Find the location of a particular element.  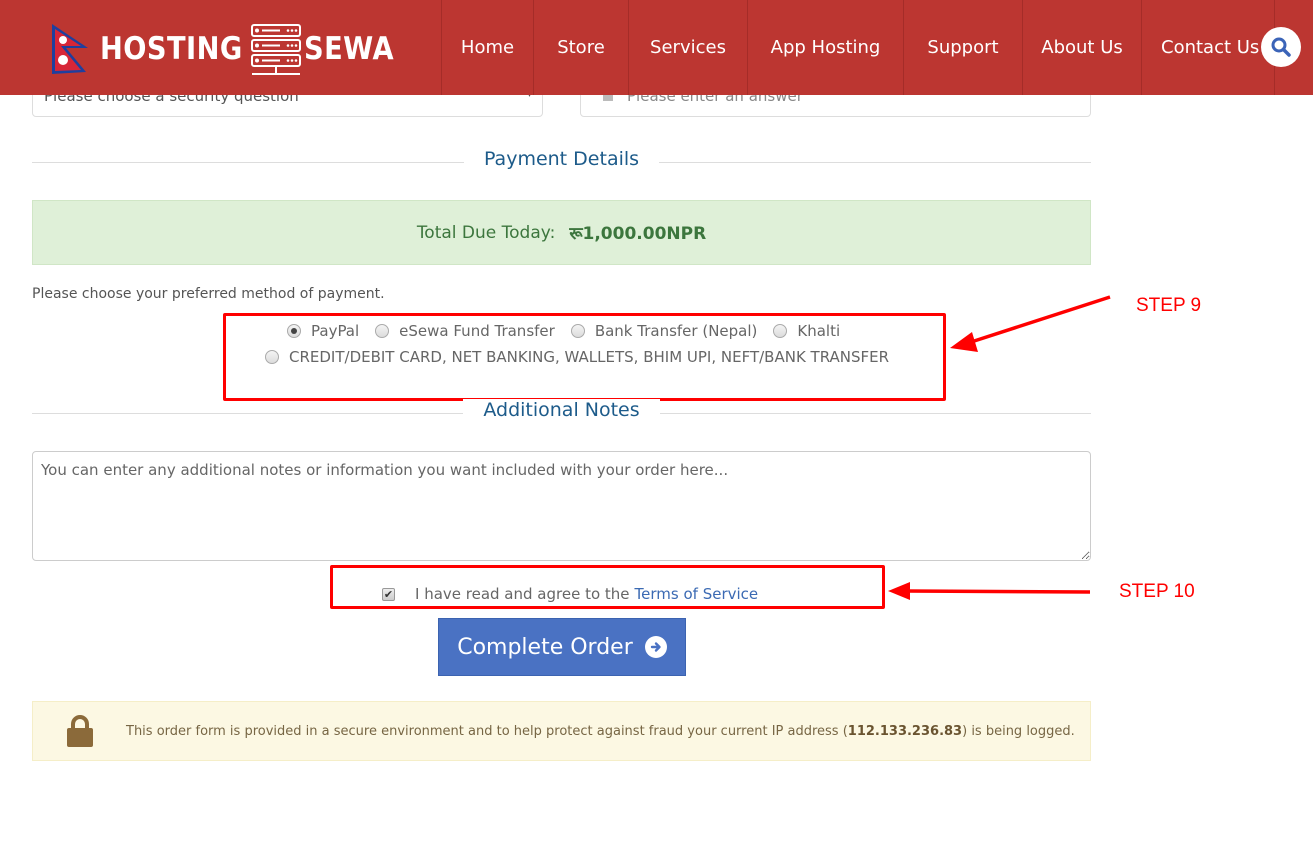

brand-name-part2: SEWA is located at coordinates (349, 49).